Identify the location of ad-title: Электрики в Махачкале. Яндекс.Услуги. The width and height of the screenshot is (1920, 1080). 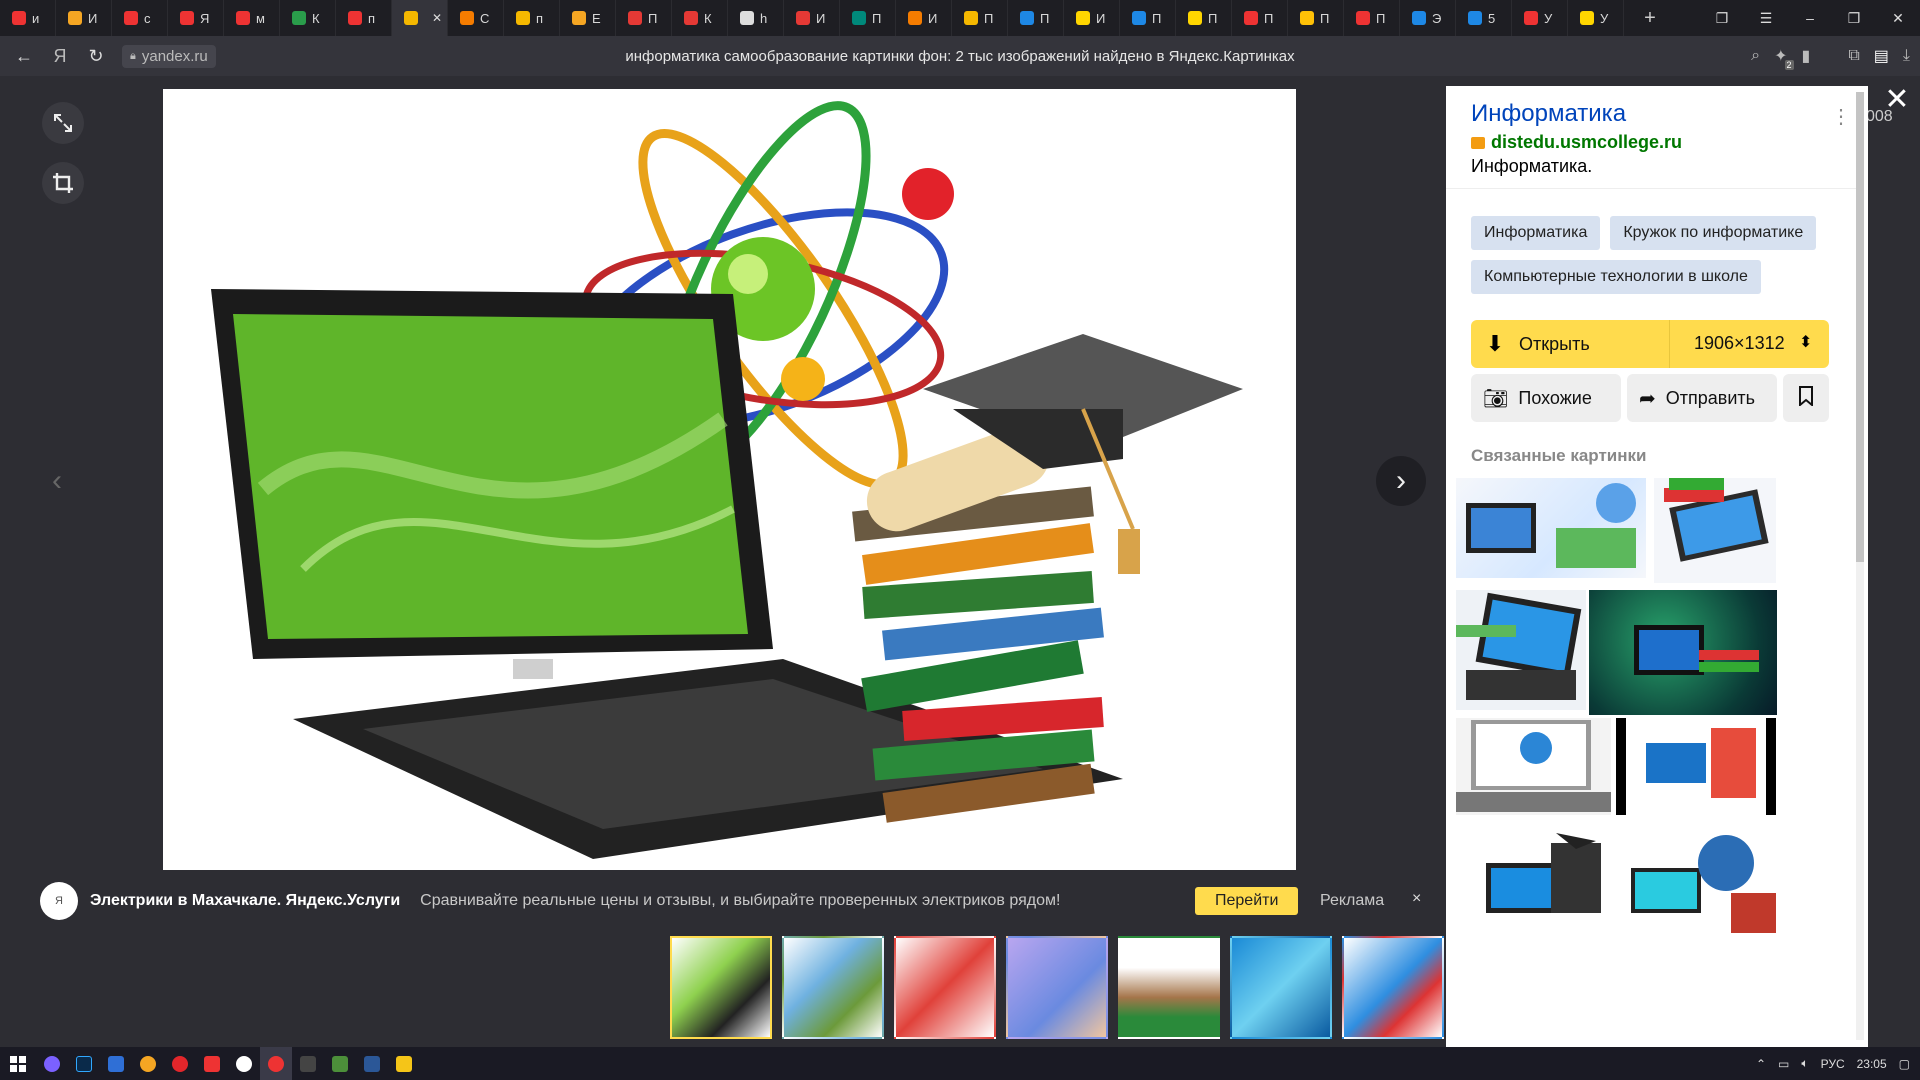
(245, 901).